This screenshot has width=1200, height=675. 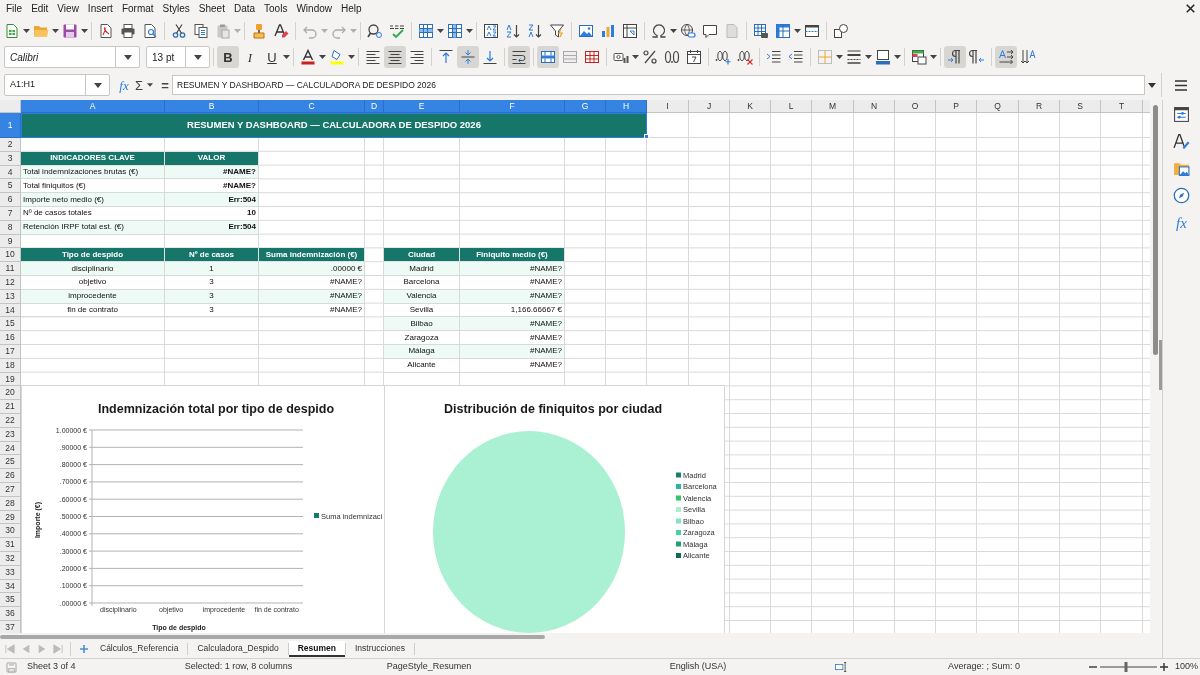 What do you see at coordinates (698, 667) in the screenshot?
I see `language: English (USA)` at bounding box center [698, 667].